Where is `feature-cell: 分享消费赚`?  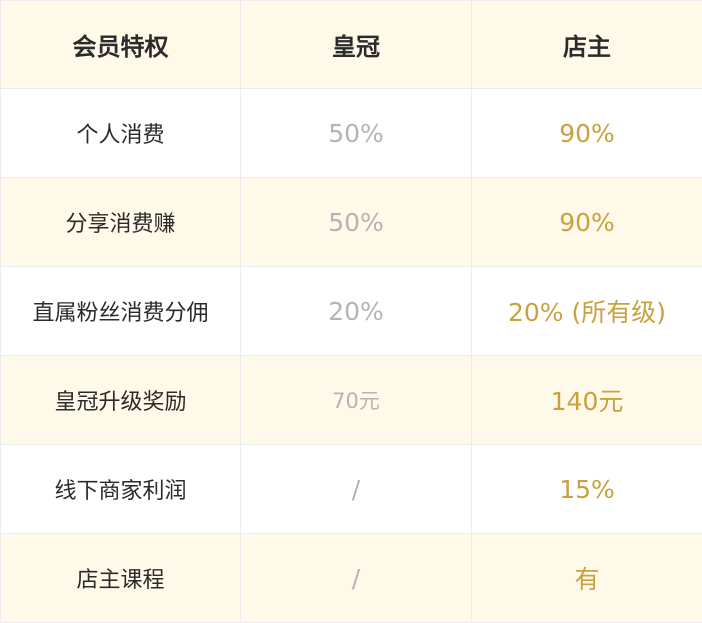
feature-cell: 分享消费赚 is located at coordinates (121, 222).